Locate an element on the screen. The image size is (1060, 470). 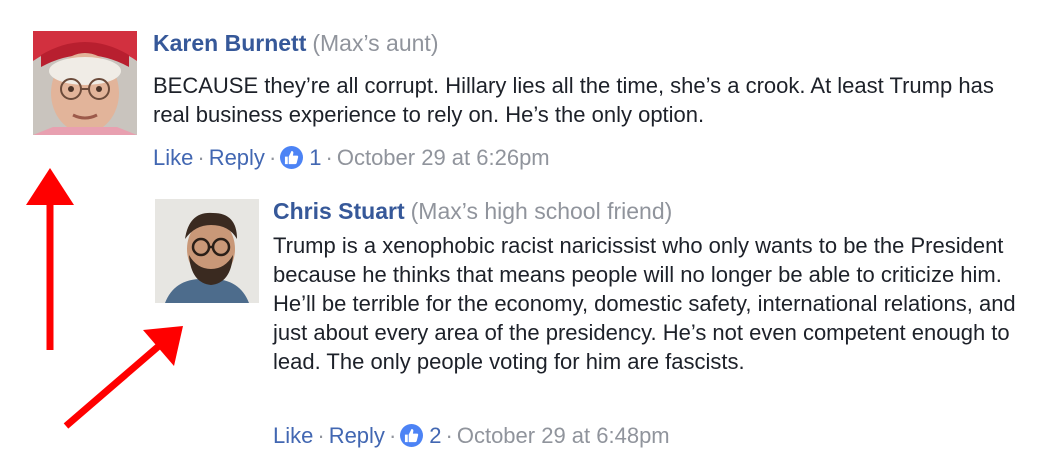
comment-actions: Like · Reply · 1 · October 29 at 6:26pm is located at coordinates (351, 158).